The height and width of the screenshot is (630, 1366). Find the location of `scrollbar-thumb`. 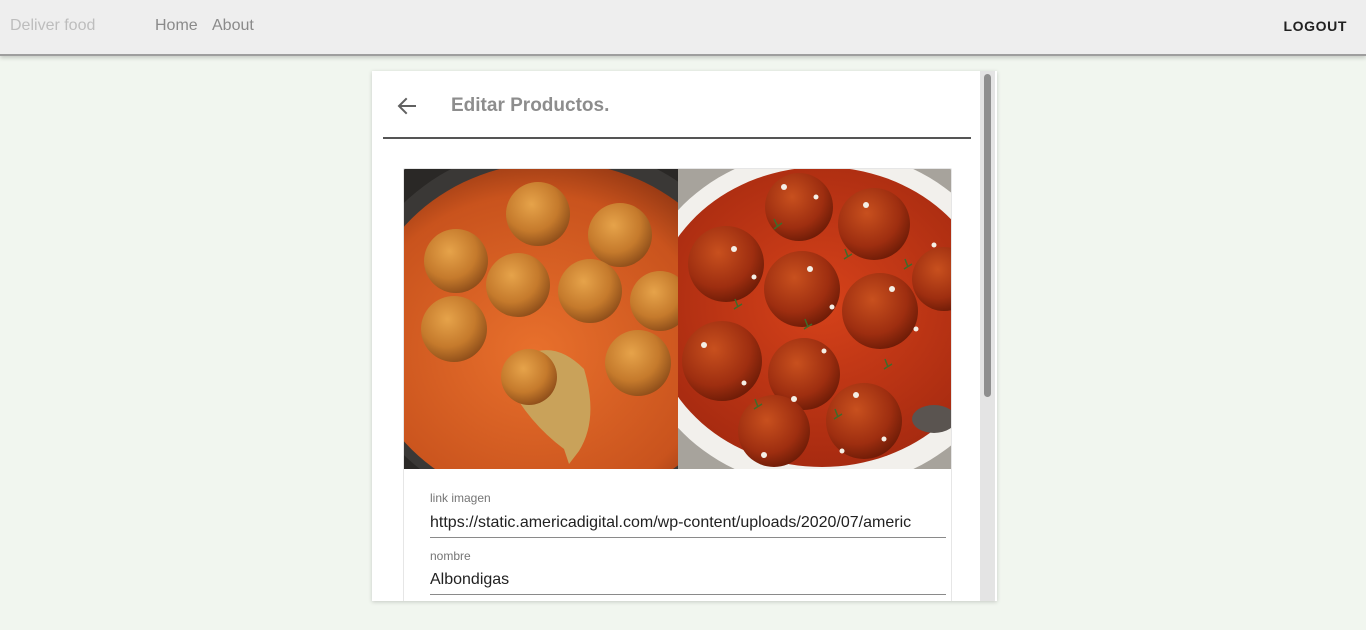

scrollbar-thumb is located at coordinates (987, 235).